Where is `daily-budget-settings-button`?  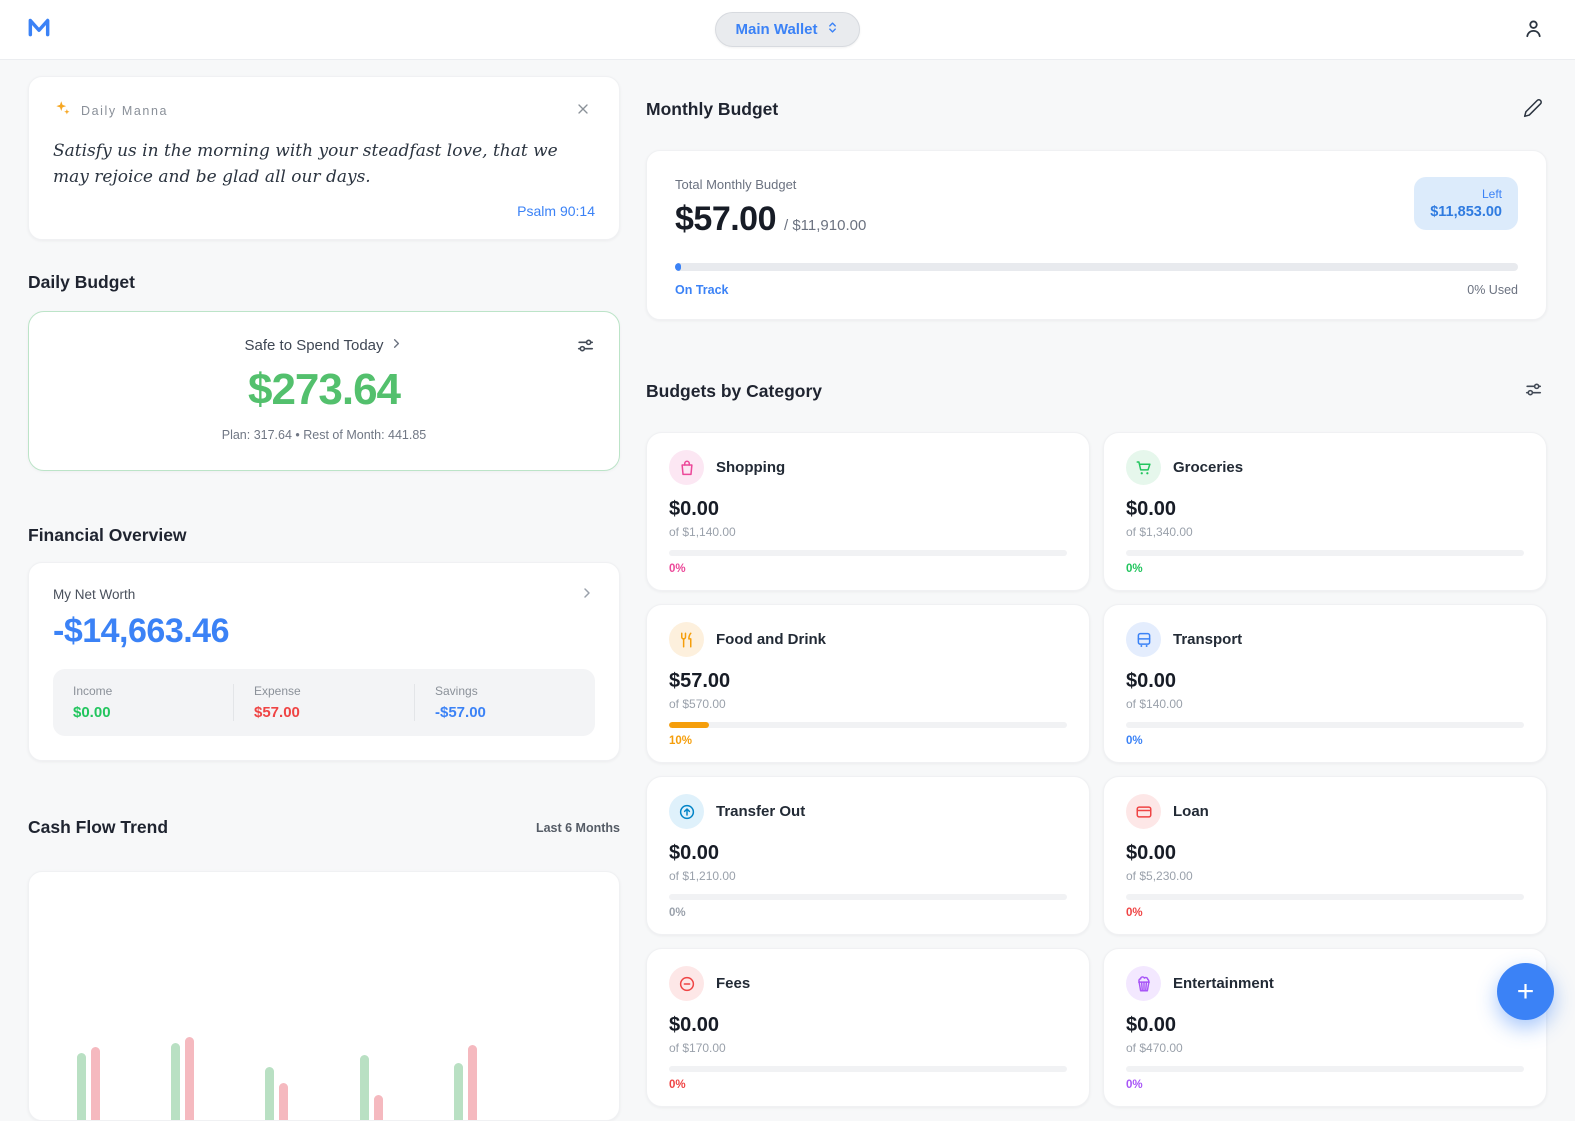 daily-budget-settings-button is located at coordinates (585, 347).